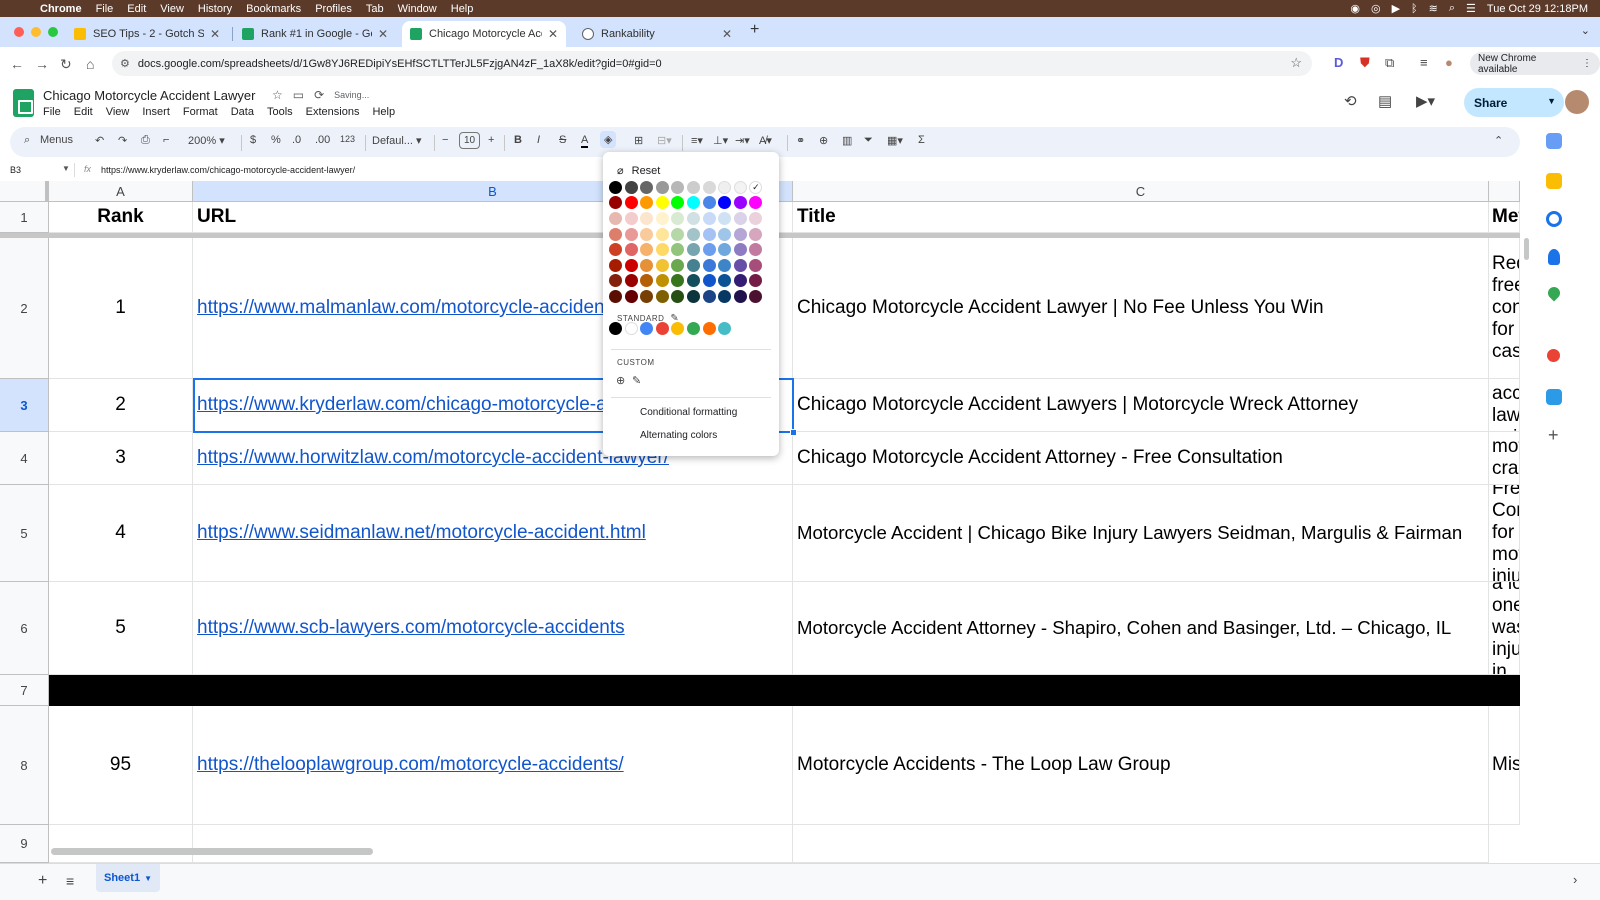 The width and height of the screenshot is (1600, 900). I want to click on media-controls-icon: ≡, so click(1424, 62).